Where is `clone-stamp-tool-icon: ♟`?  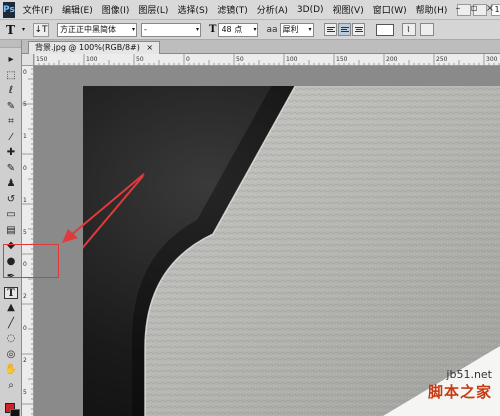 clone-stamp-tool-icon: ♟ is located at coordinates (11, 184).